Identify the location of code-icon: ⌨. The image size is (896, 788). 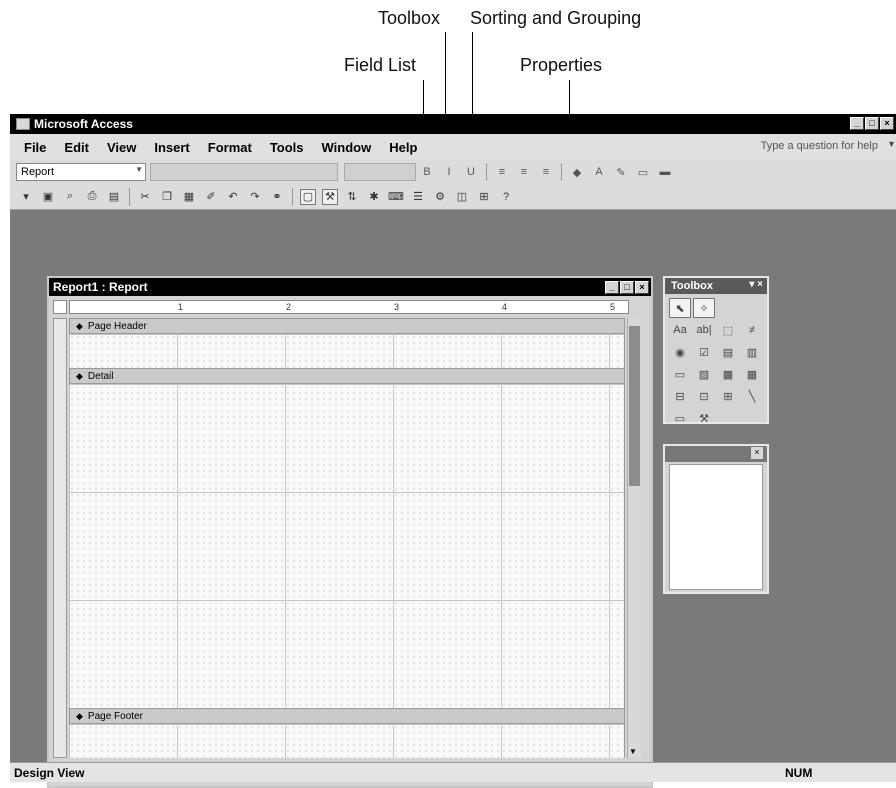
(396, 197).